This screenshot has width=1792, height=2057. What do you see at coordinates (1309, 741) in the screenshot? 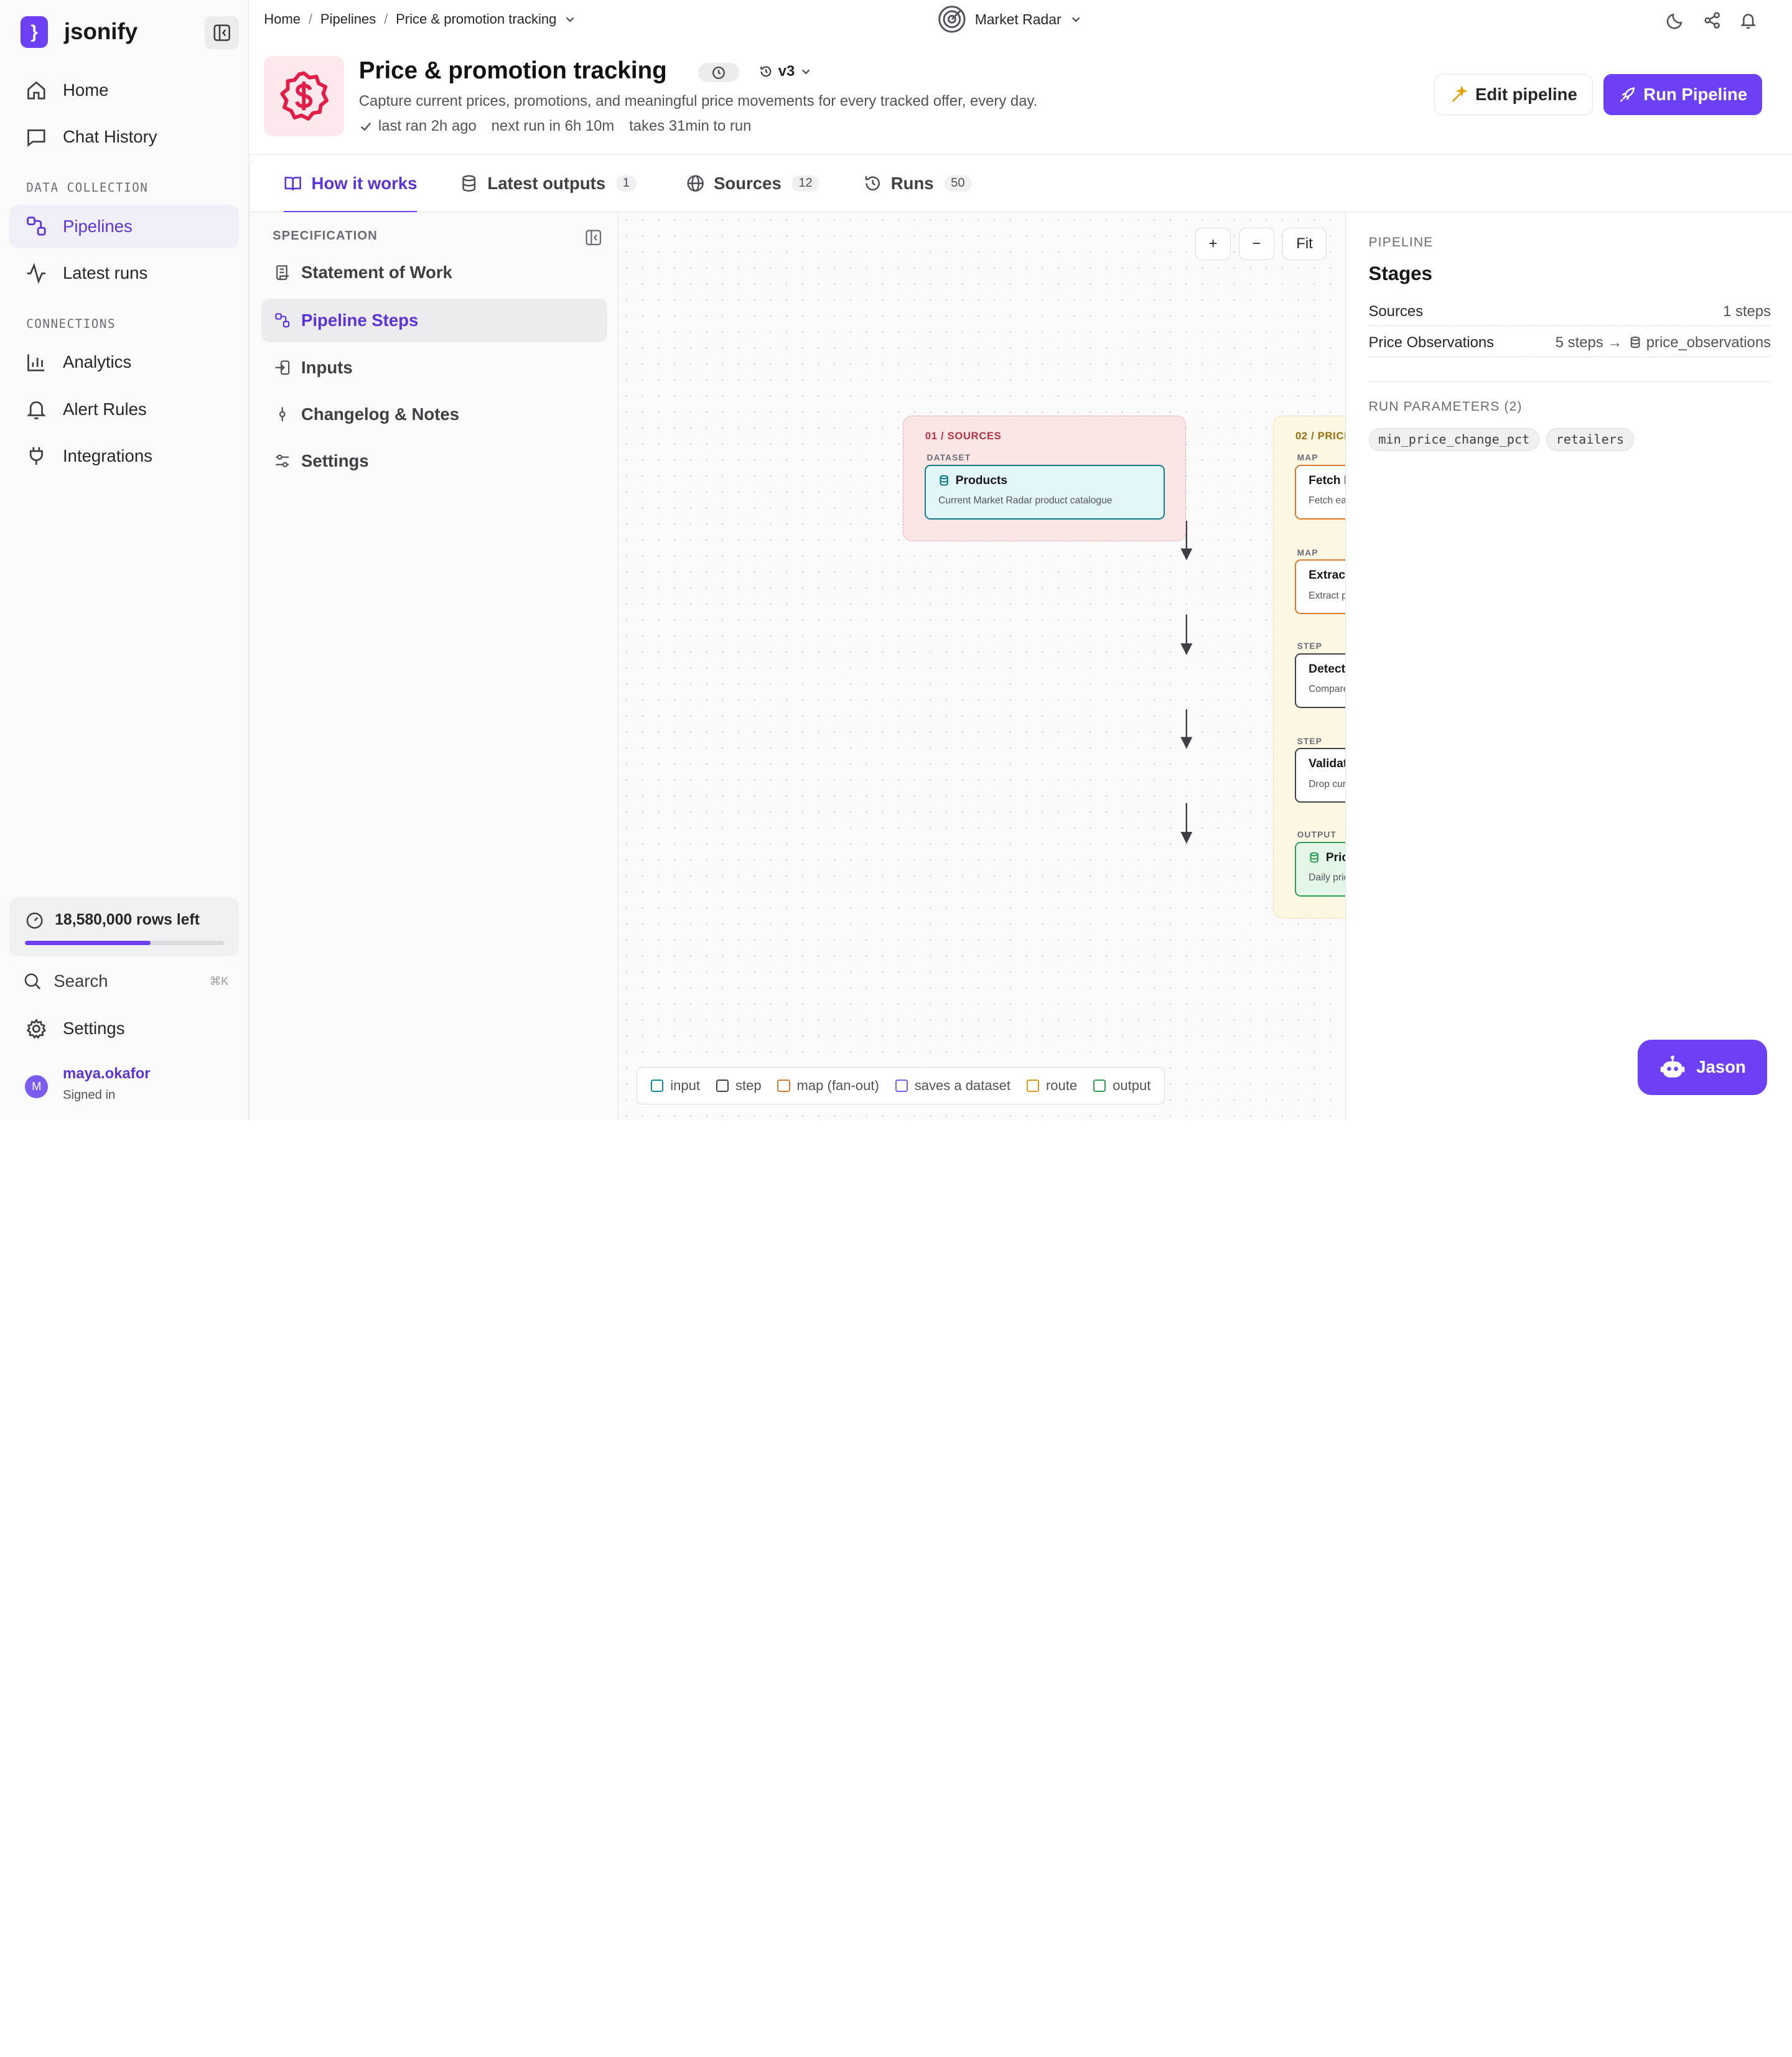
I see `node-tag: STEP` at bounding box center [1309, 741].